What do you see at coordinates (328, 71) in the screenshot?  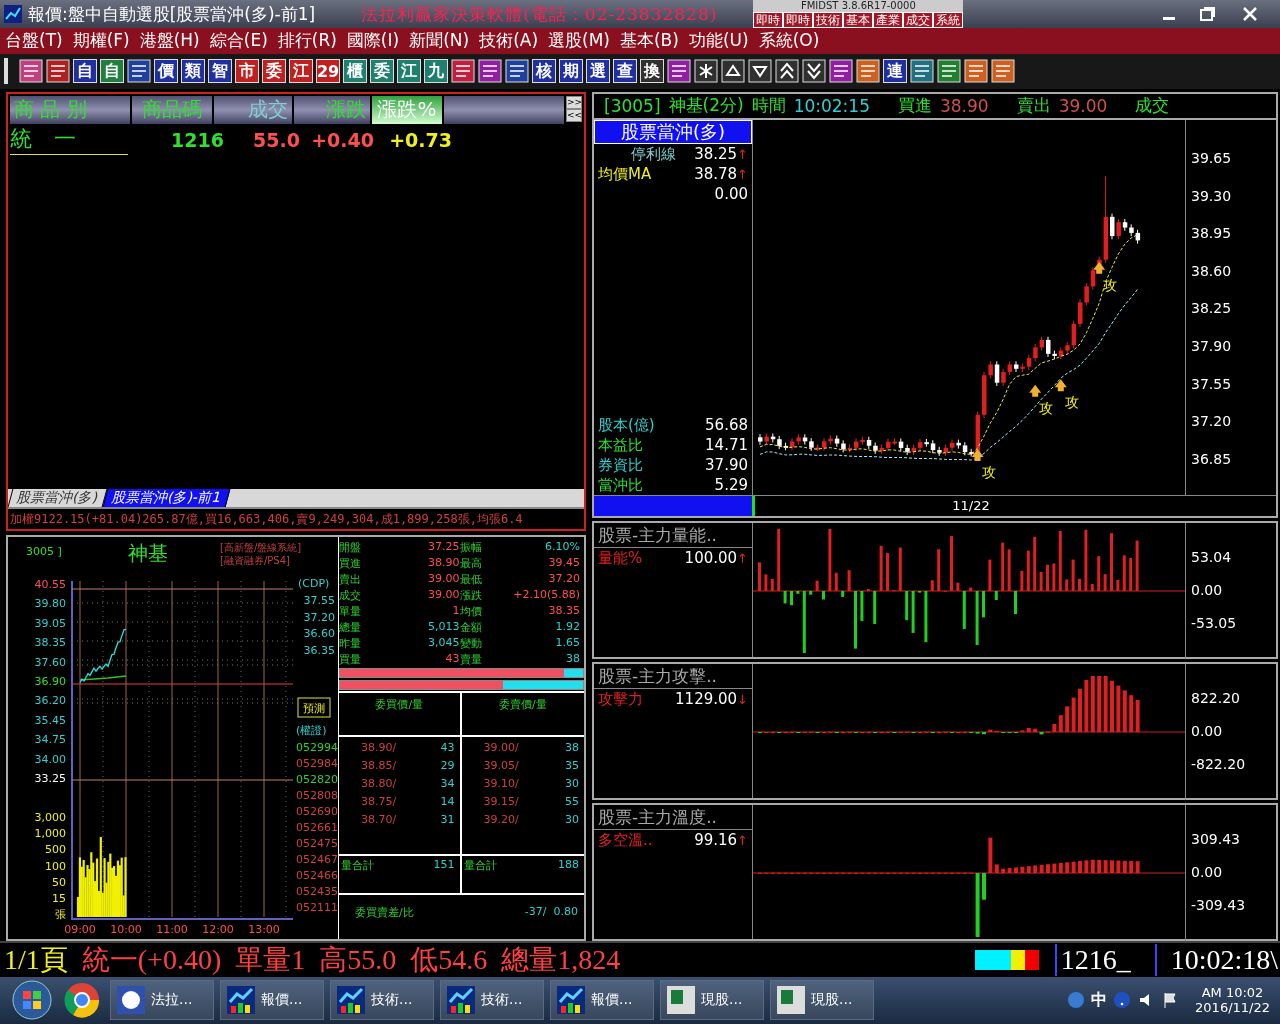 I see `toolbar-button: 29` at bounding box center [328, 71].